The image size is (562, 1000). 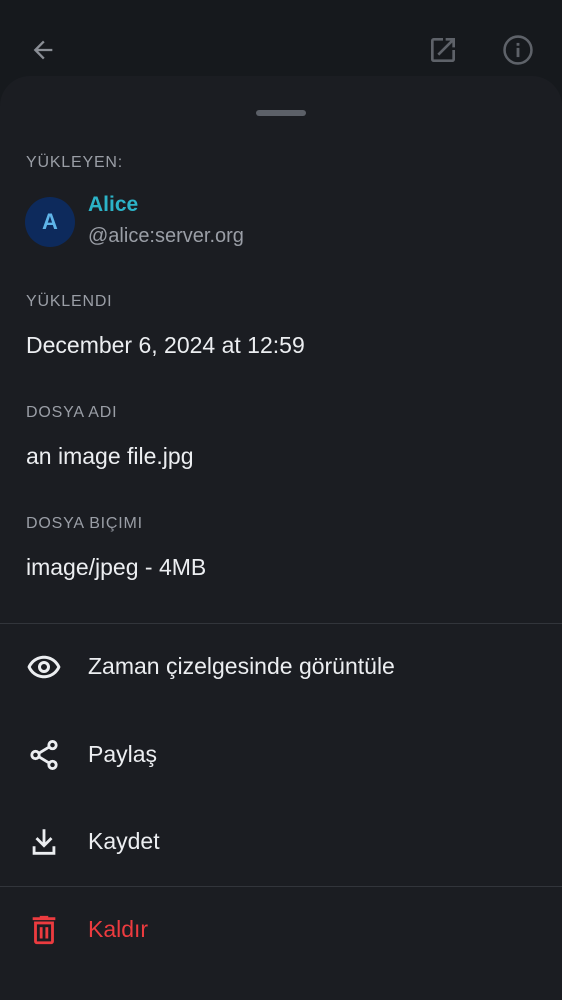 I want to click on remove-label: Kaldır, so click(x=118, y=929).